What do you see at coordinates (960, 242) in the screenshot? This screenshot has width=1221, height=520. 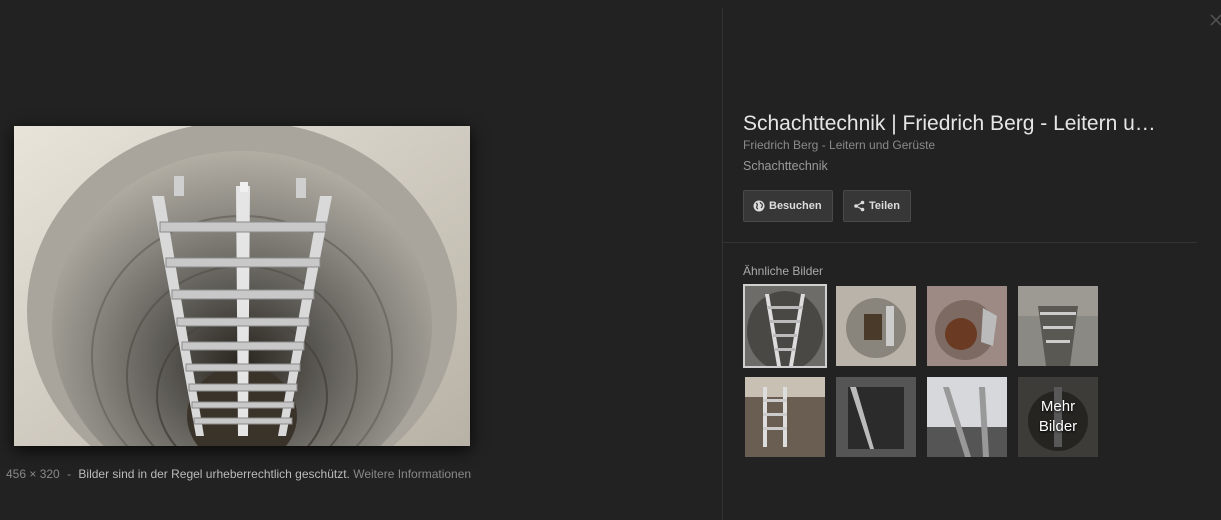 I see `section-divider` at bounding box center [960, 242].